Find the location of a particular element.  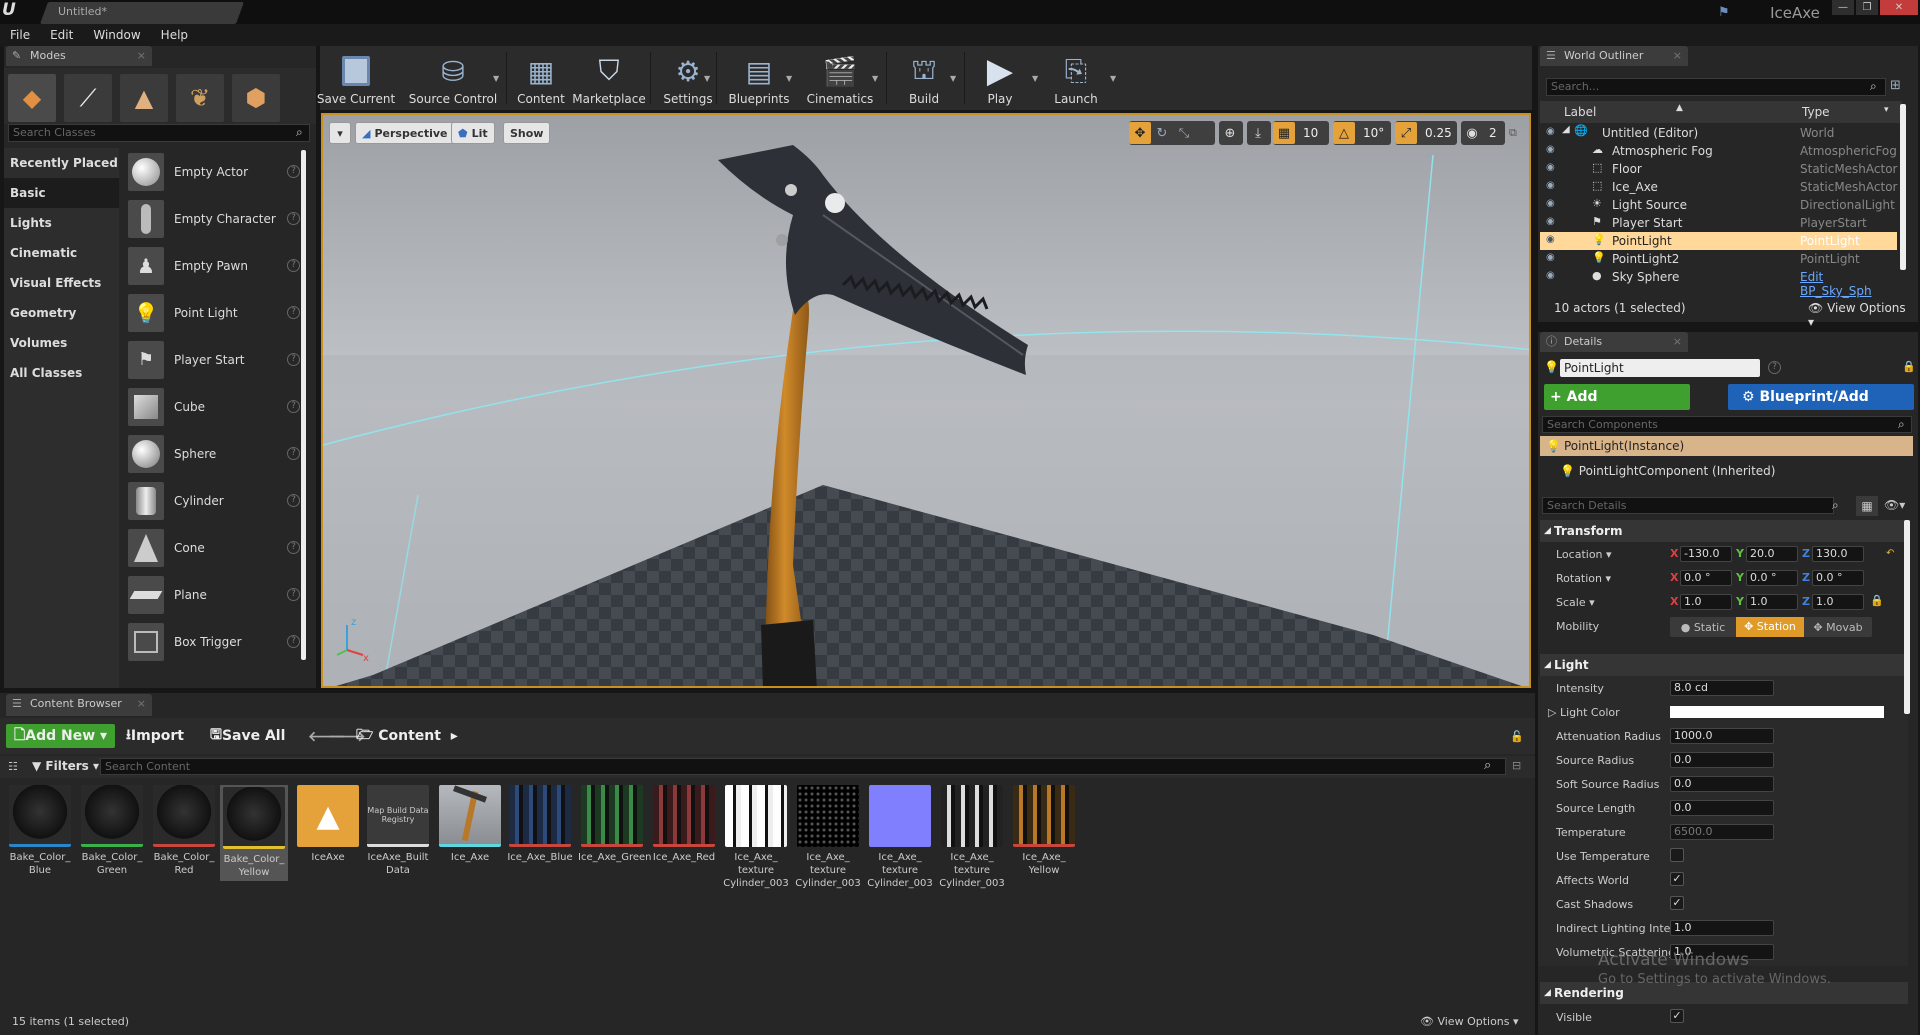

location-x-field: -130.0 is located at coordinates (1706, 554).